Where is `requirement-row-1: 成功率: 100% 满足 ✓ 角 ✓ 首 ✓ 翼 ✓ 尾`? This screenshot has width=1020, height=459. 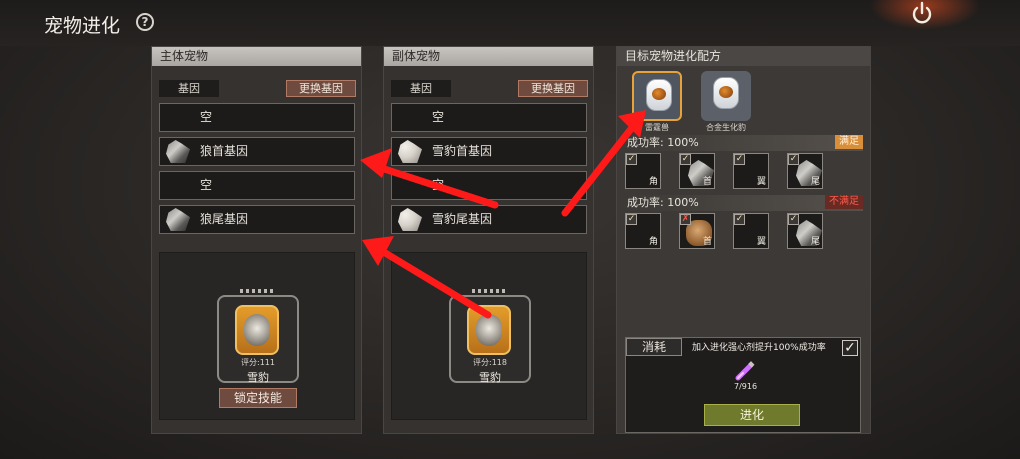 requirement-row-1: 成功率: 100% 满足 ✓ 角 ✓ 首 ✓ 翼 ✓ 尾 is located at coordinates (743, 164).